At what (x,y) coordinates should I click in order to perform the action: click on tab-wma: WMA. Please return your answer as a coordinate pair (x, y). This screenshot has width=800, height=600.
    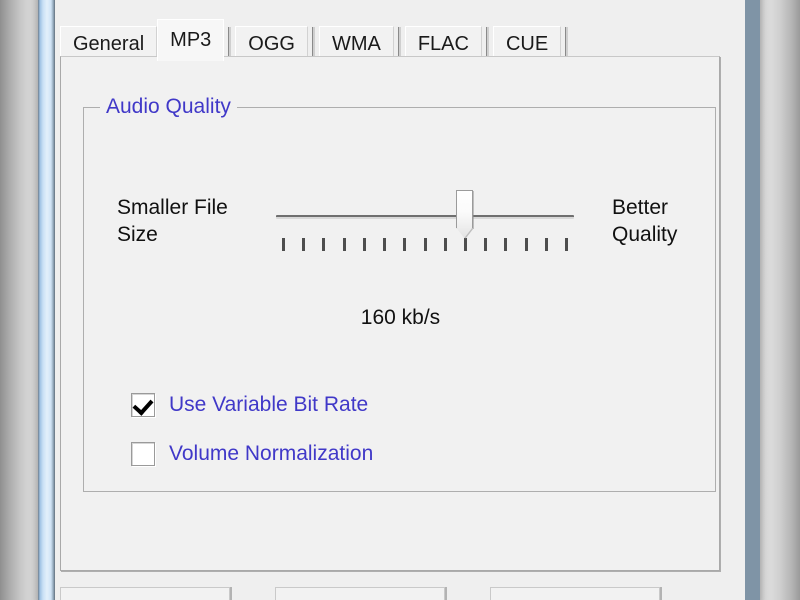
    Looking at the image, I should click on (356, 43).